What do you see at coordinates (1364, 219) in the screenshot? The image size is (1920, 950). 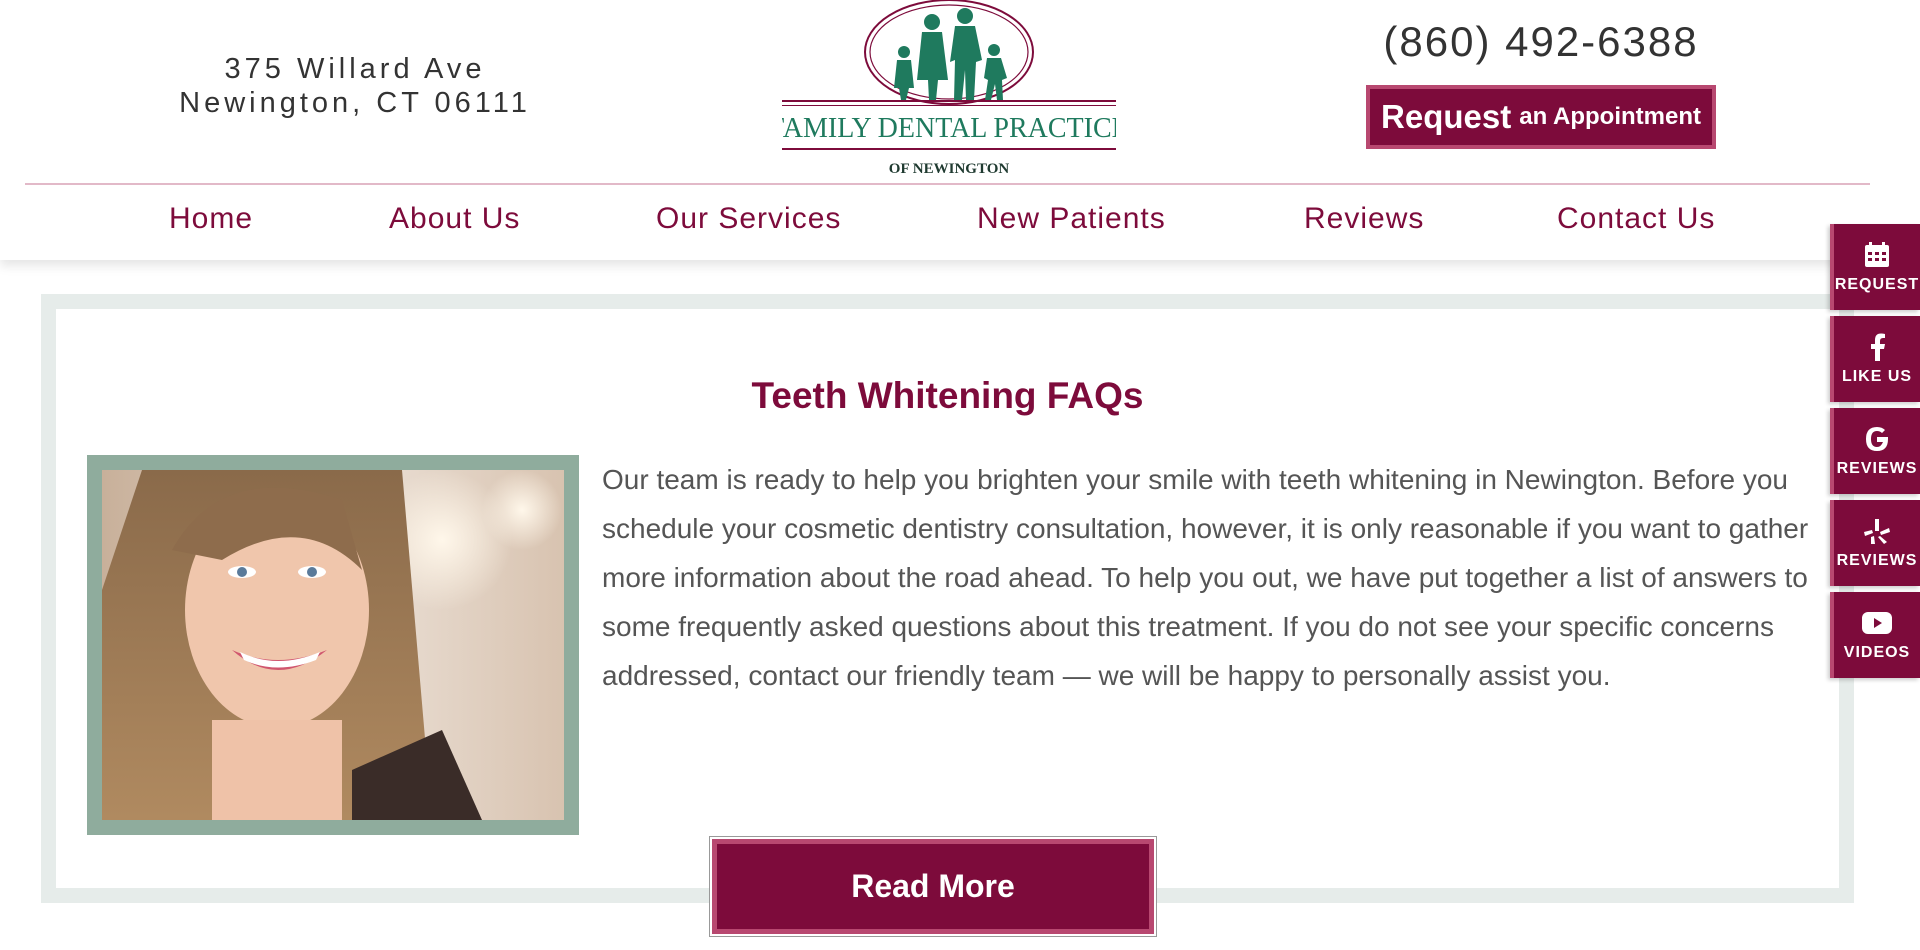 I see `nav-reviews: Reviews` at bounding box center [1364, 219].